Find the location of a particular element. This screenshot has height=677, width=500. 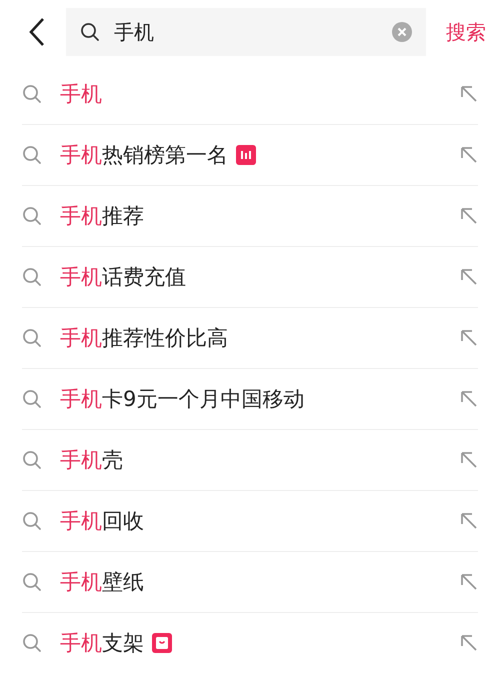

suggestion-text: 手机回收 is located at coordinates (102, 521).